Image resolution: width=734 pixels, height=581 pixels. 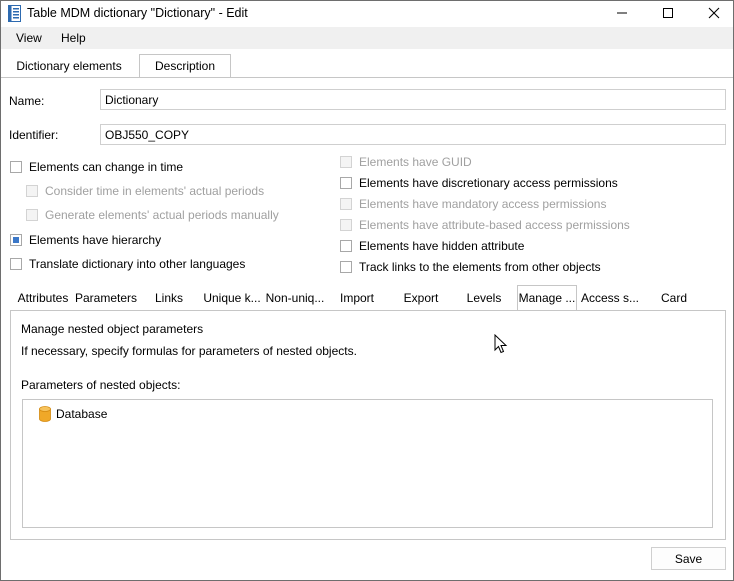 What do you see at coordinates (413, 134) in the screenshot?
I see `identifier-field: OBJ550_COPY` at bounding box center [413, 134].